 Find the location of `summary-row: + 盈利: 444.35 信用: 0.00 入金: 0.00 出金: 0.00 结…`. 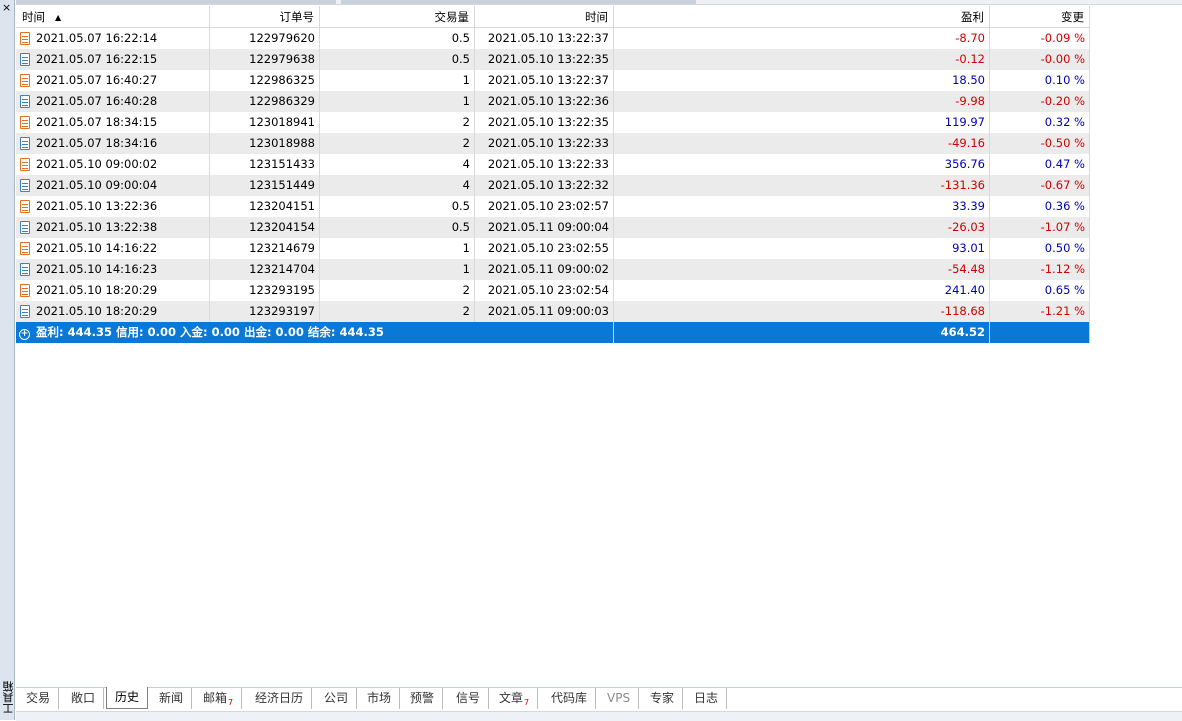

summary-row: + 盈利: 444.35 信用: 0.00 入金: 0.00 出金: 0.00 结… is located at coordinates (553, 332).